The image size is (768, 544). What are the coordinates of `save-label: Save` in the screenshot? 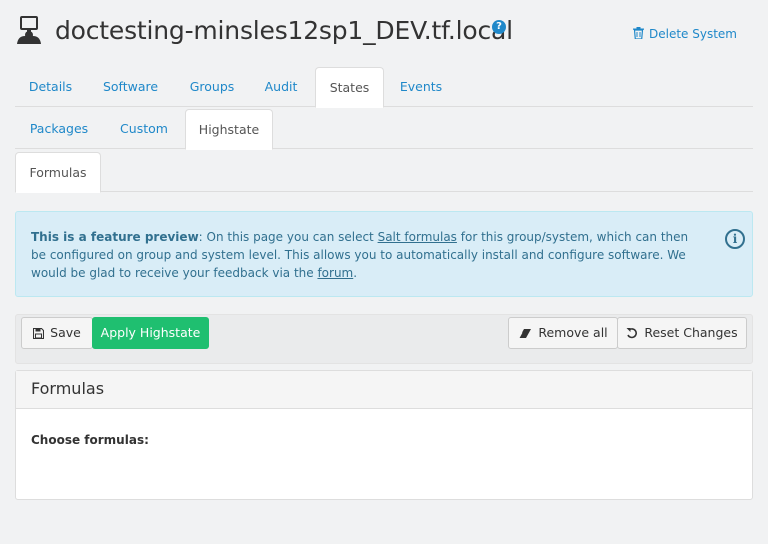 It's located at (65, 332).